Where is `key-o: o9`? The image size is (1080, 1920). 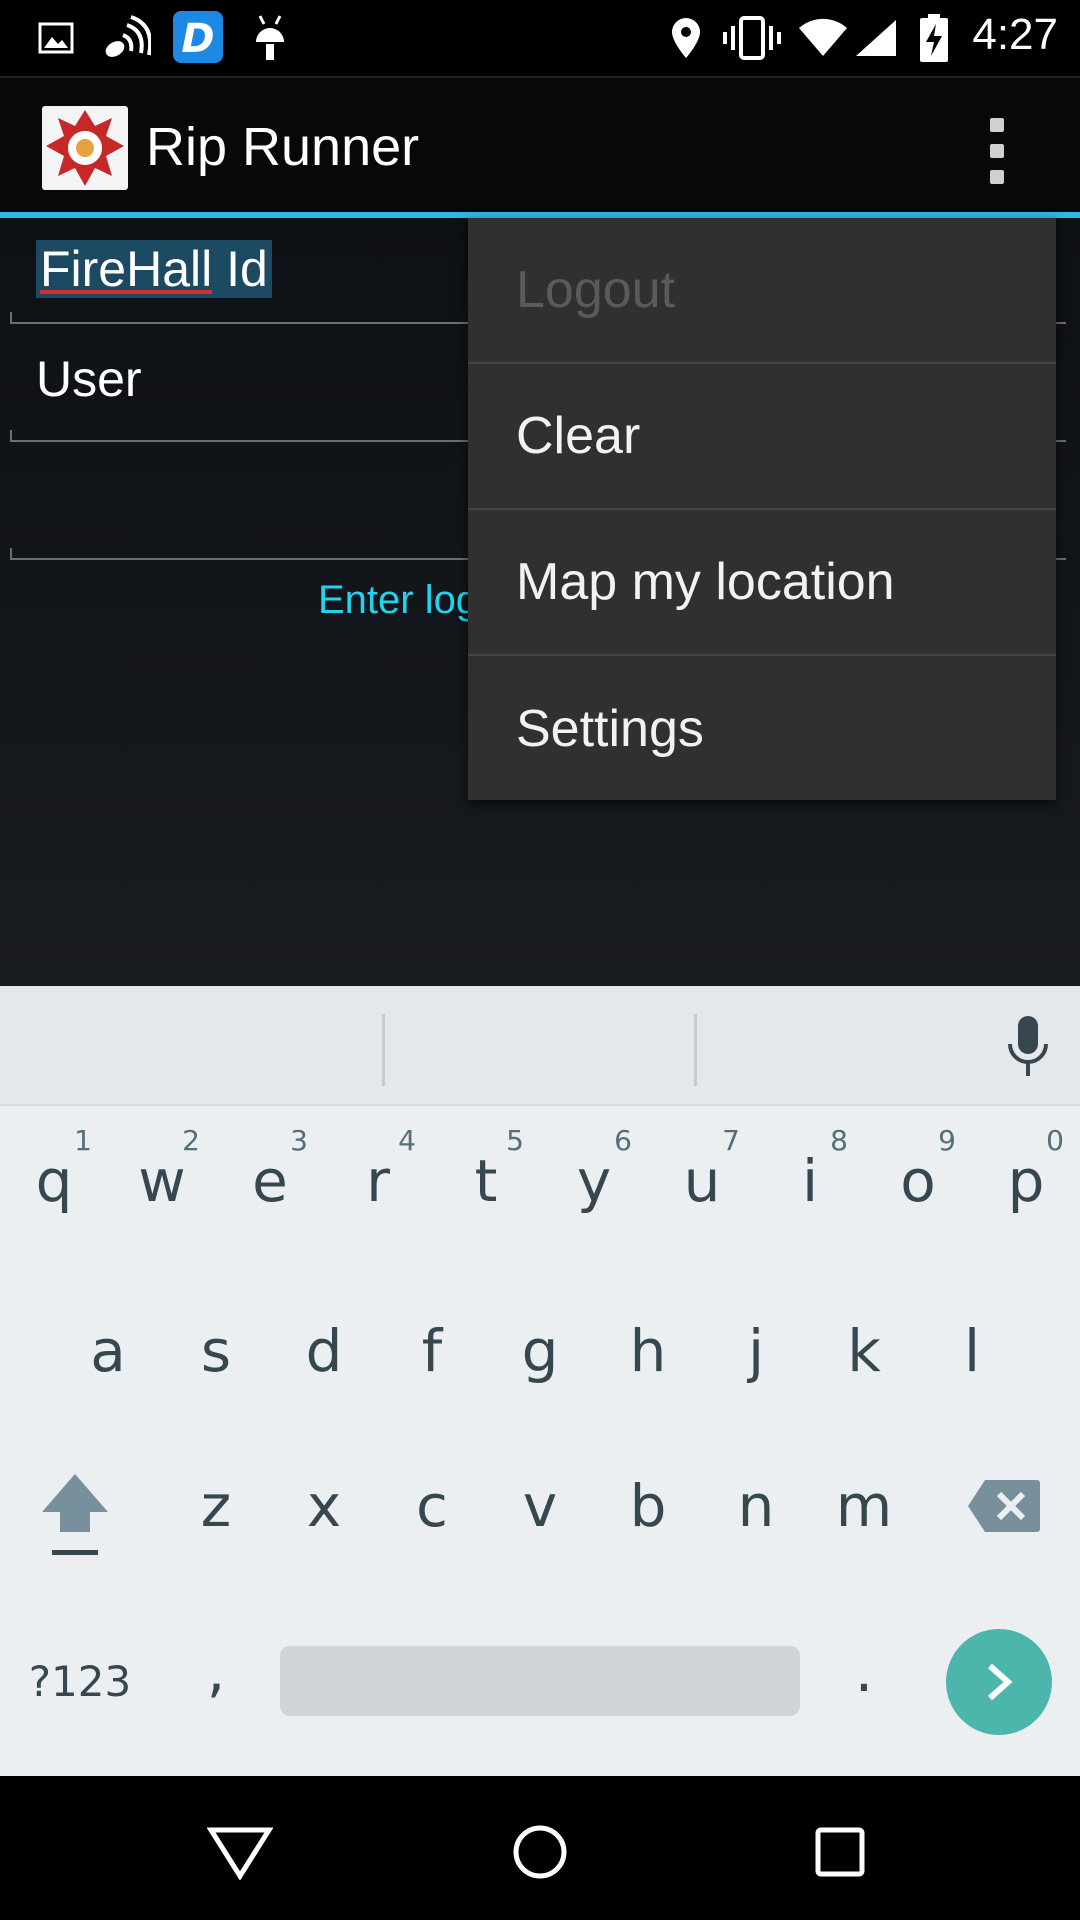
key-o: o9 is located at coordinates (918, 1181).